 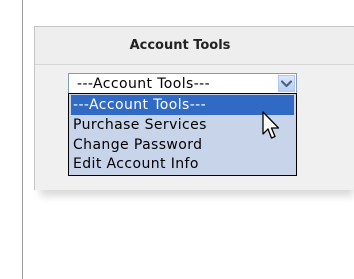 What do you see at coordinates (144, 84) in the screenshot?
I see `select-value: ---Account Tools---` at bounding box center [144, 84].